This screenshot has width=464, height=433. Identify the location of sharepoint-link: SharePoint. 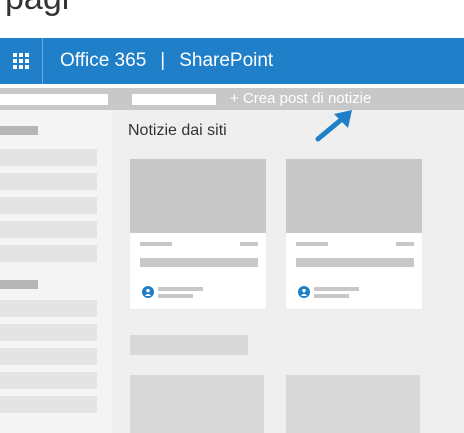
(226, 60).